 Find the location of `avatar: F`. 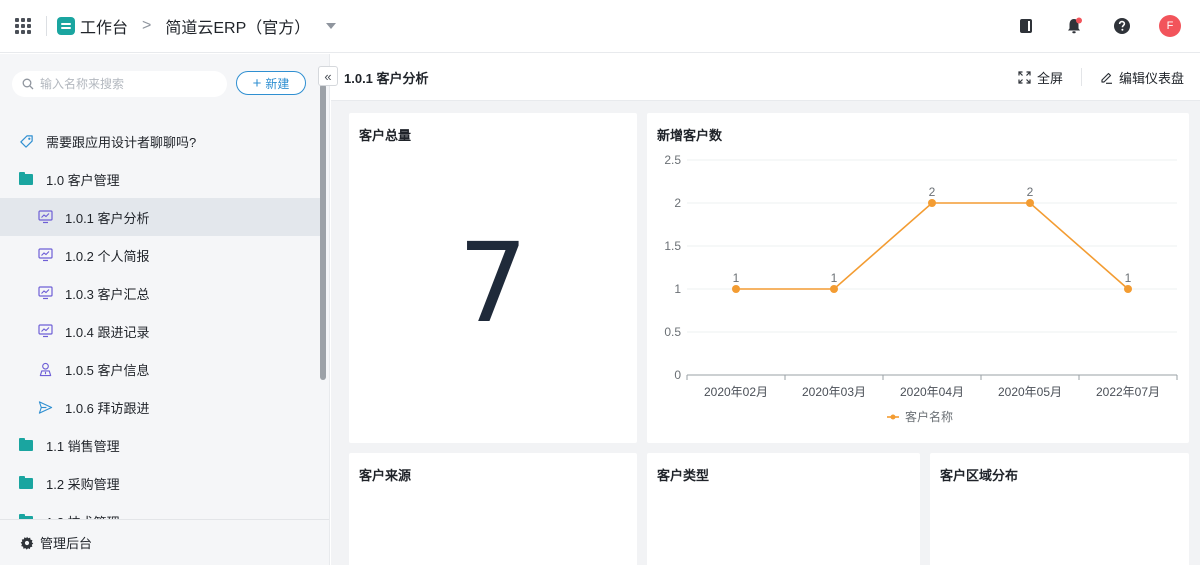

avatar: F is located at coordinates (1170, 26).